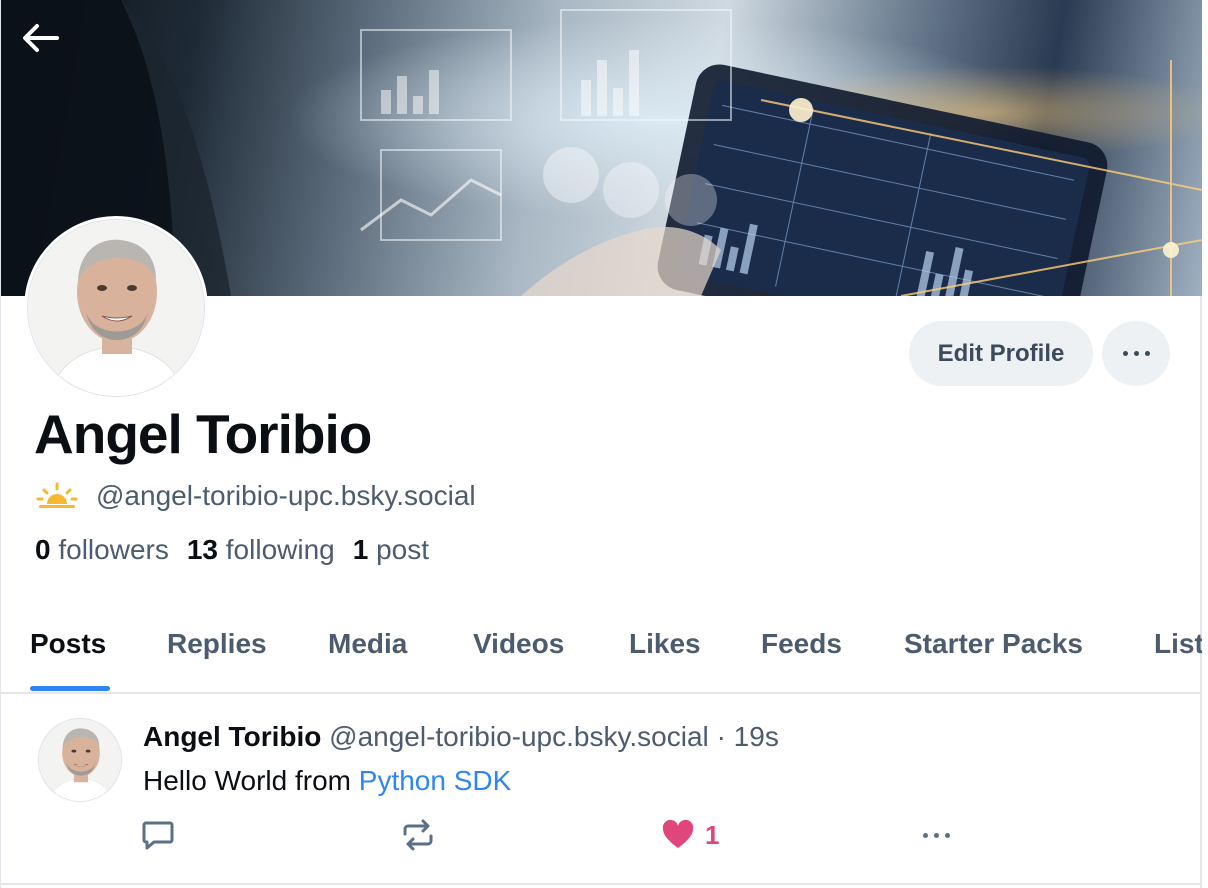 The height and width of the screenshot is (888, 1208). I want to click on post-body: Hello World from Python SDK, so click(327, 781).